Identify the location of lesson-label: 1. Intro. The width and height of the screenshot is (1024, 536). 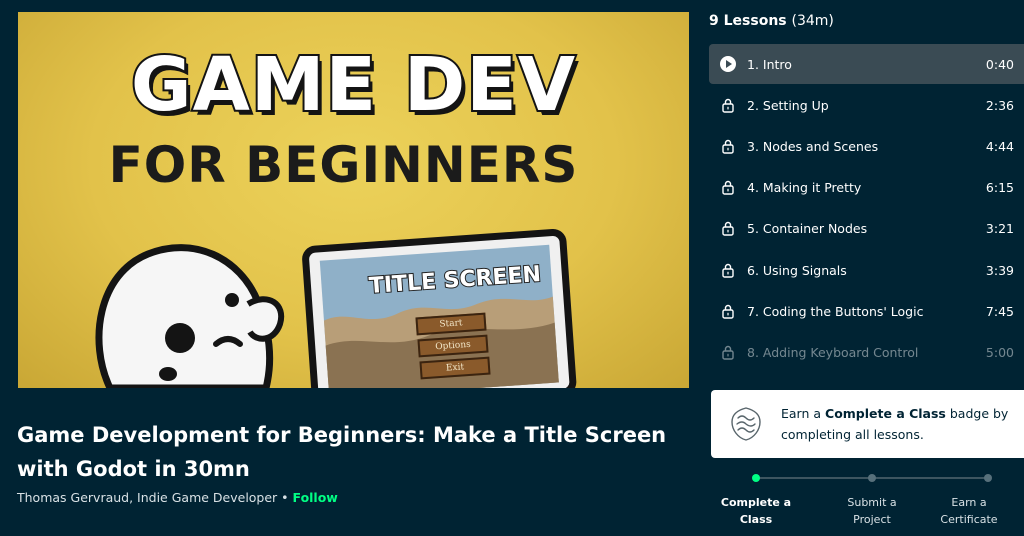
(769, 64).